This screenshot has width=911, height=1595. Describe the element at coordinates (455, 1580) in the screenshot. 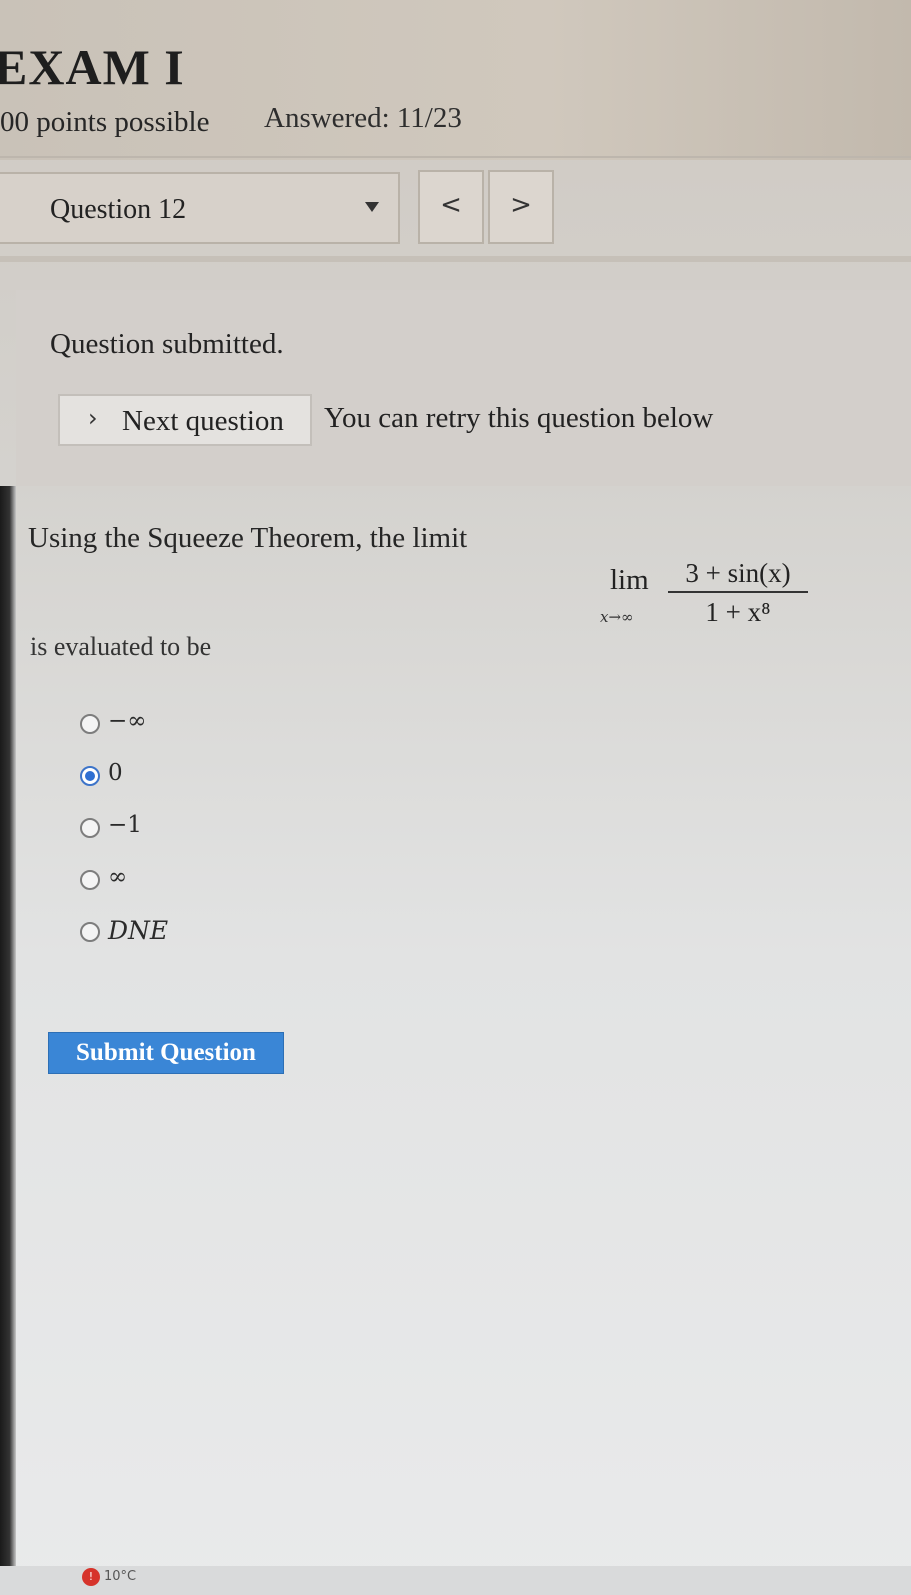

I see `taskbar: ! 10°C` at that location.